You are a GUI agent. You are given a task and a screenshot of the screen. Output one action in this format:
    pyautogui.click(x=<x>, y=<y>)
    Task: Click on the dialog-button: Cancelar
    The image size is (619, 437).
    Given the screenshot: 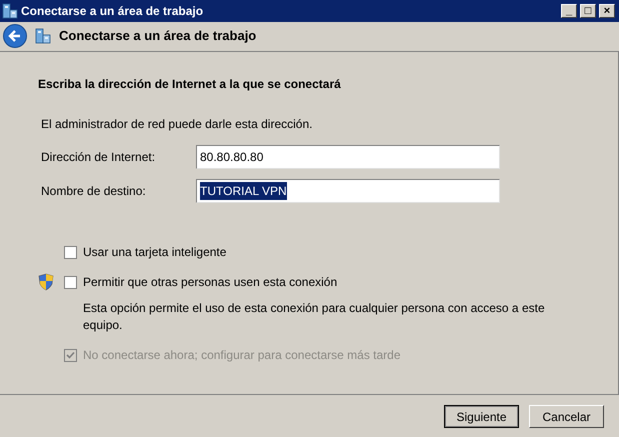 What is the action you would take?
    pyautogui.click(x=566, y=416)
    